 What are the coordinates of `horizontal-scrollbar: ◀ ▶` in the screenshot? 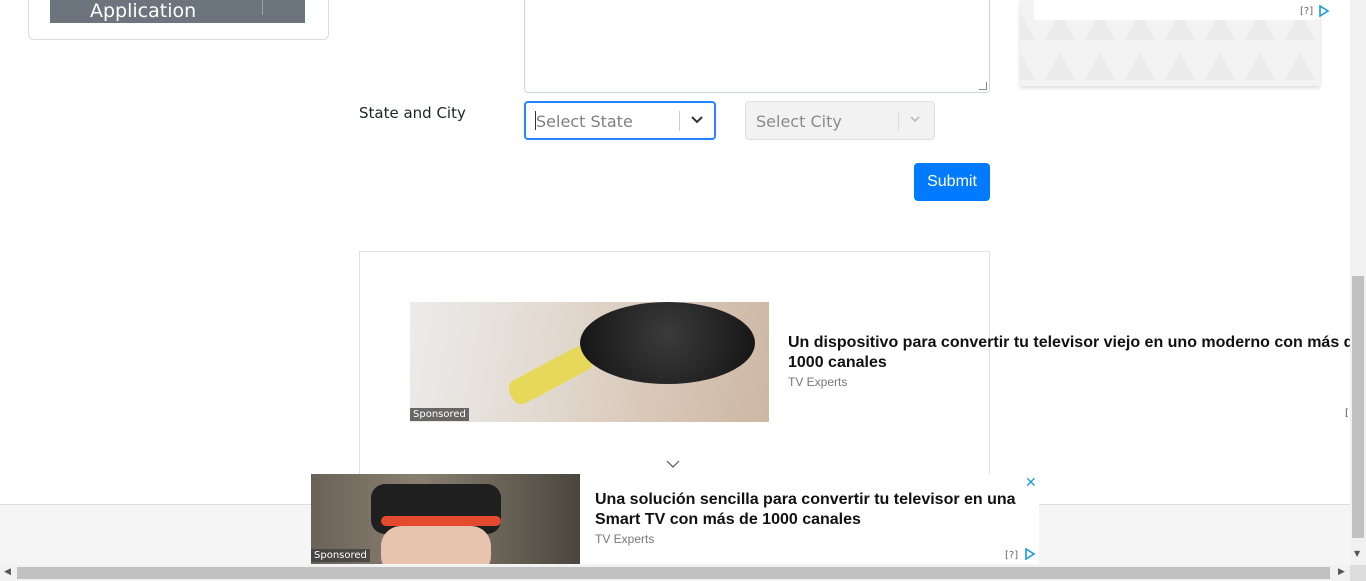 It's located at (683, 573).